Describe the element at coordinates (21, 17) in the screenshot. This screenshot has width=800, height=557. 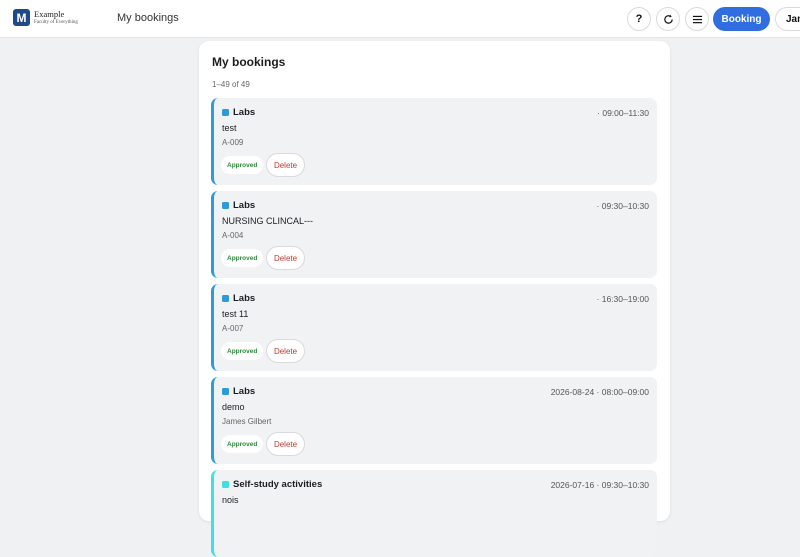
I see `logo-mark: M` at that location.